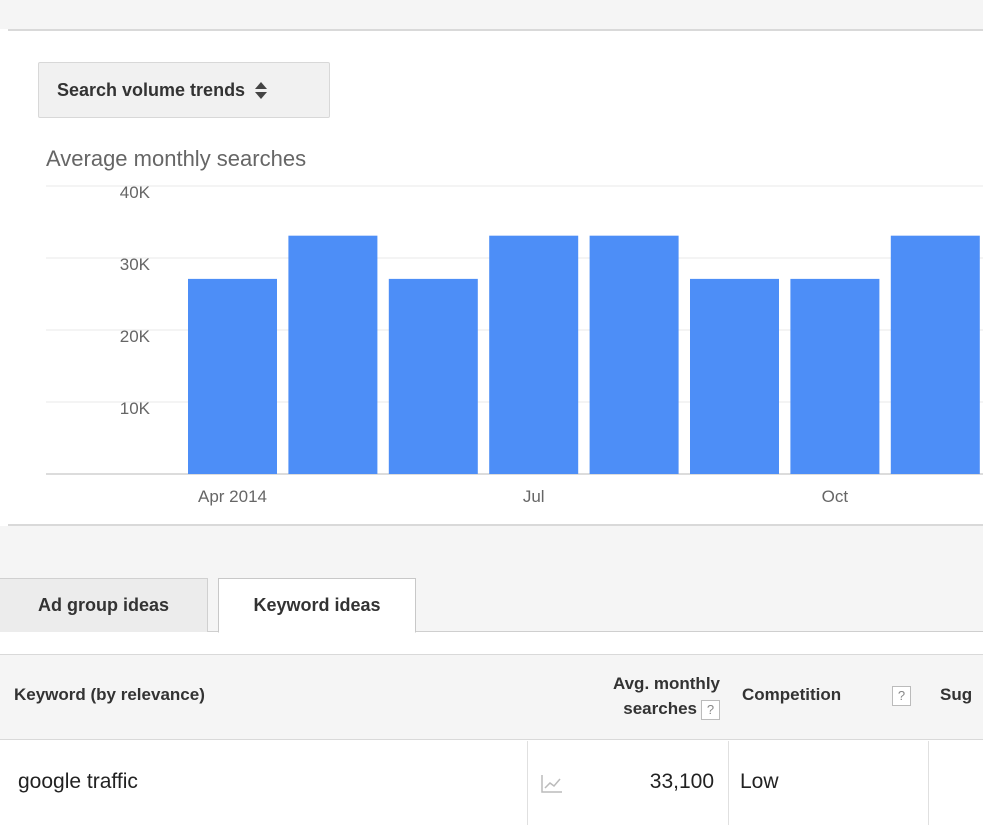  I want to click on bar-may, so click(333, 354).